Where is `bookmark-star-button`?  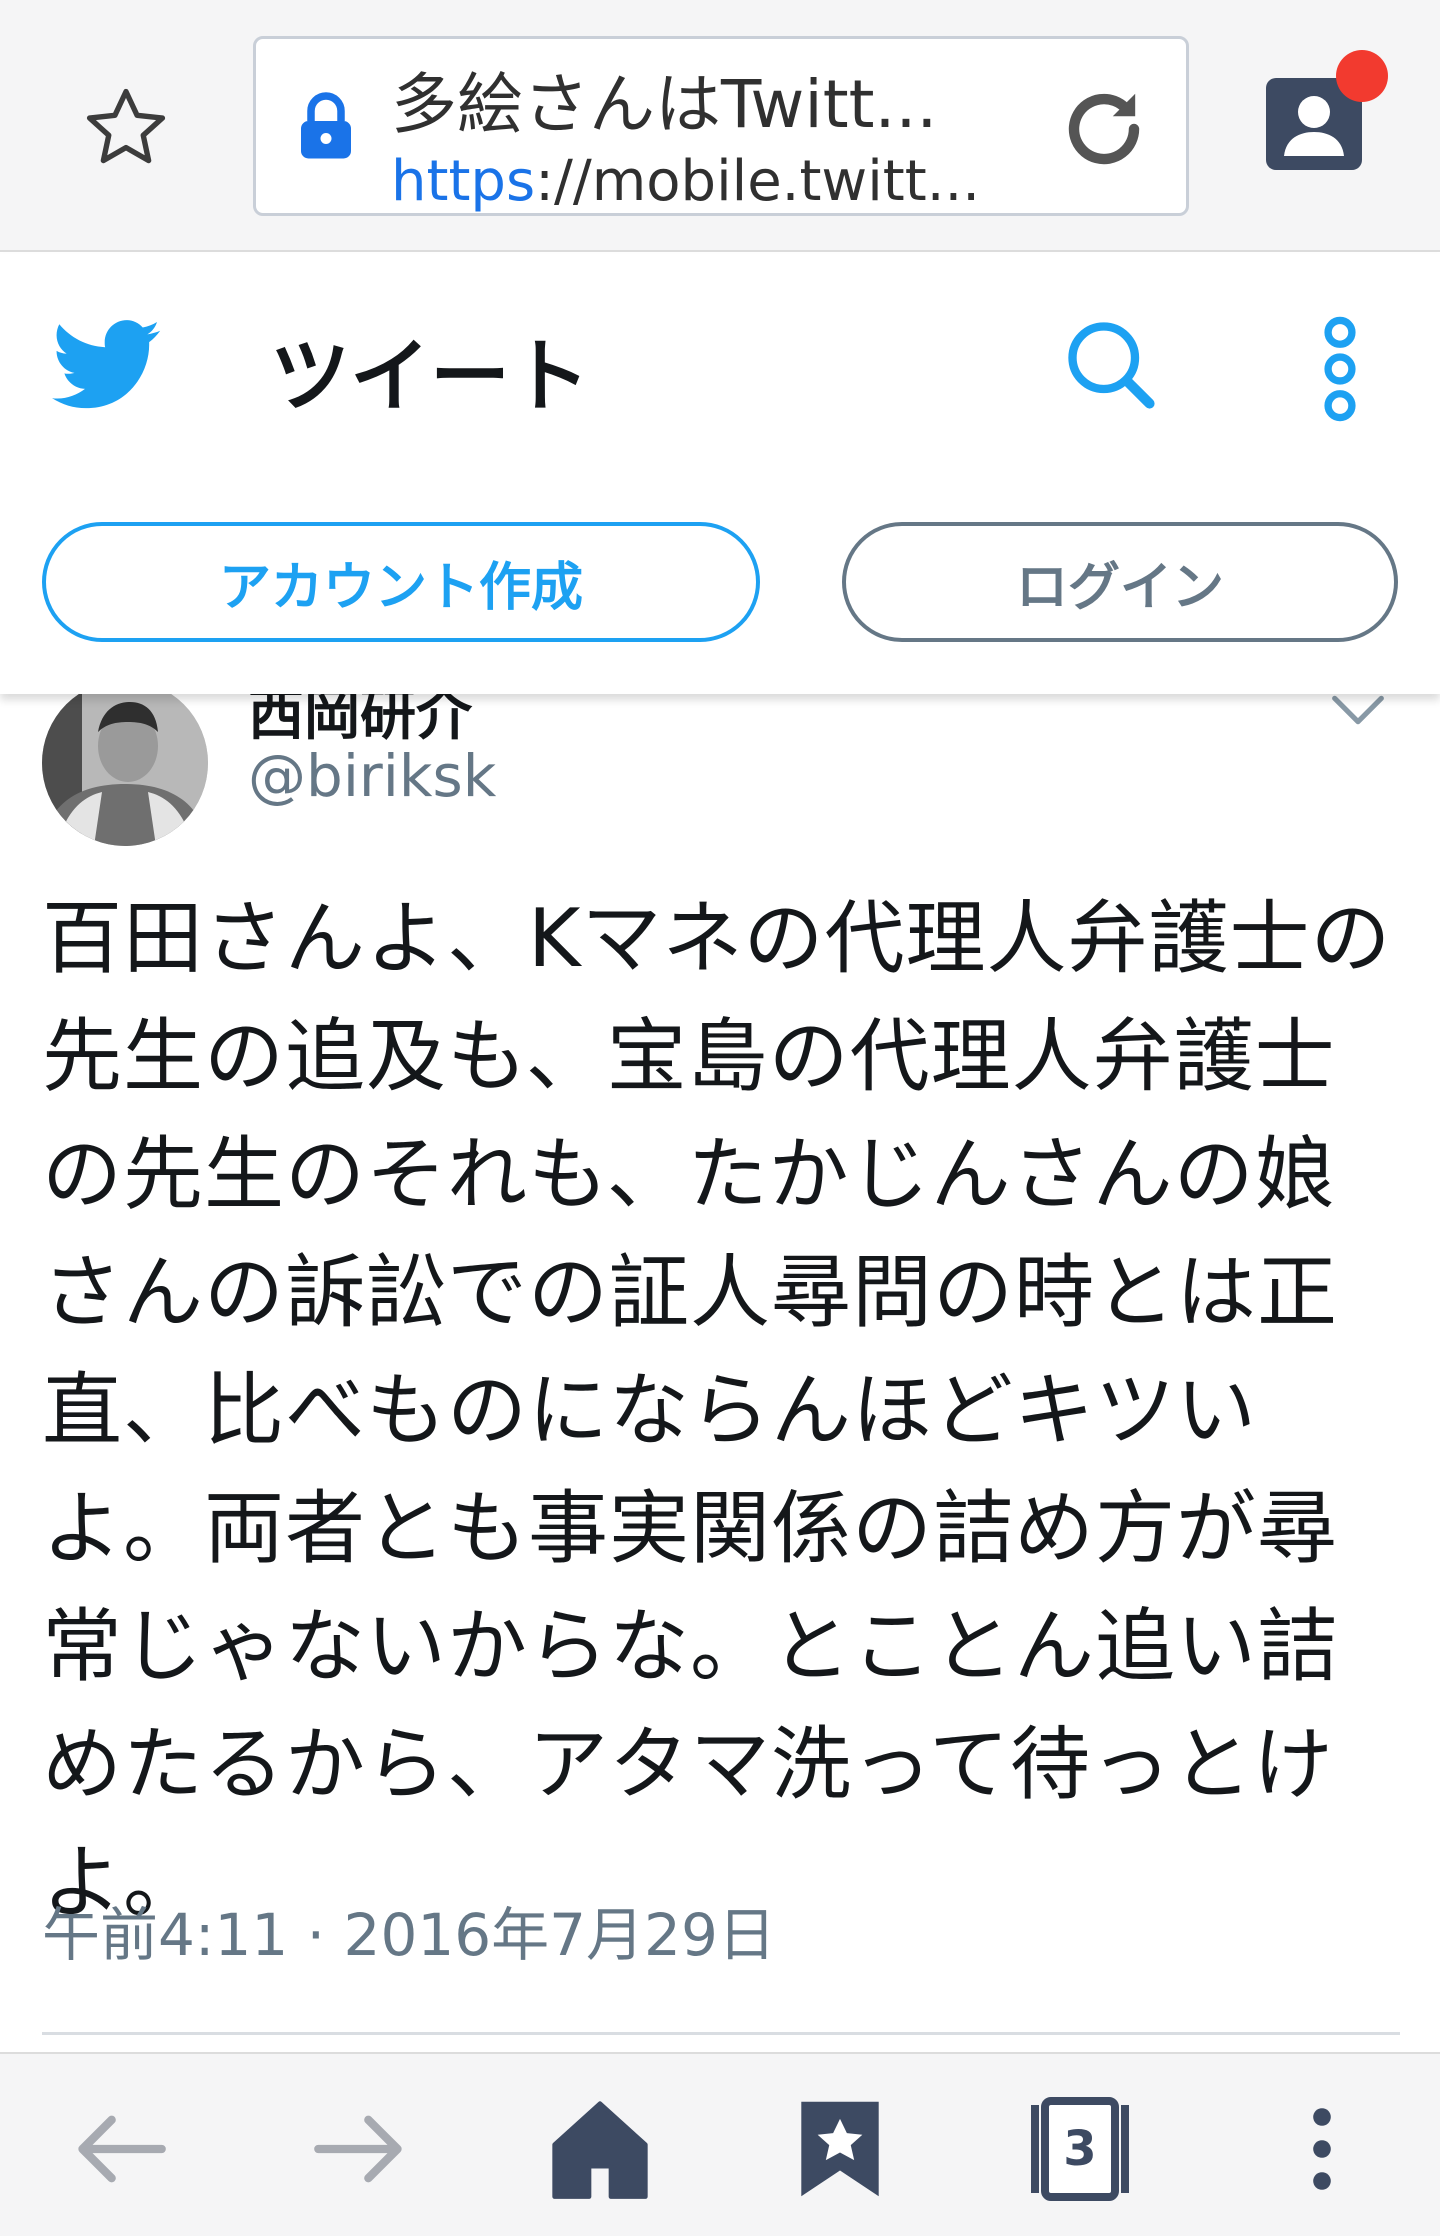
bookmark-star-button is located at coordinates (126, 128).